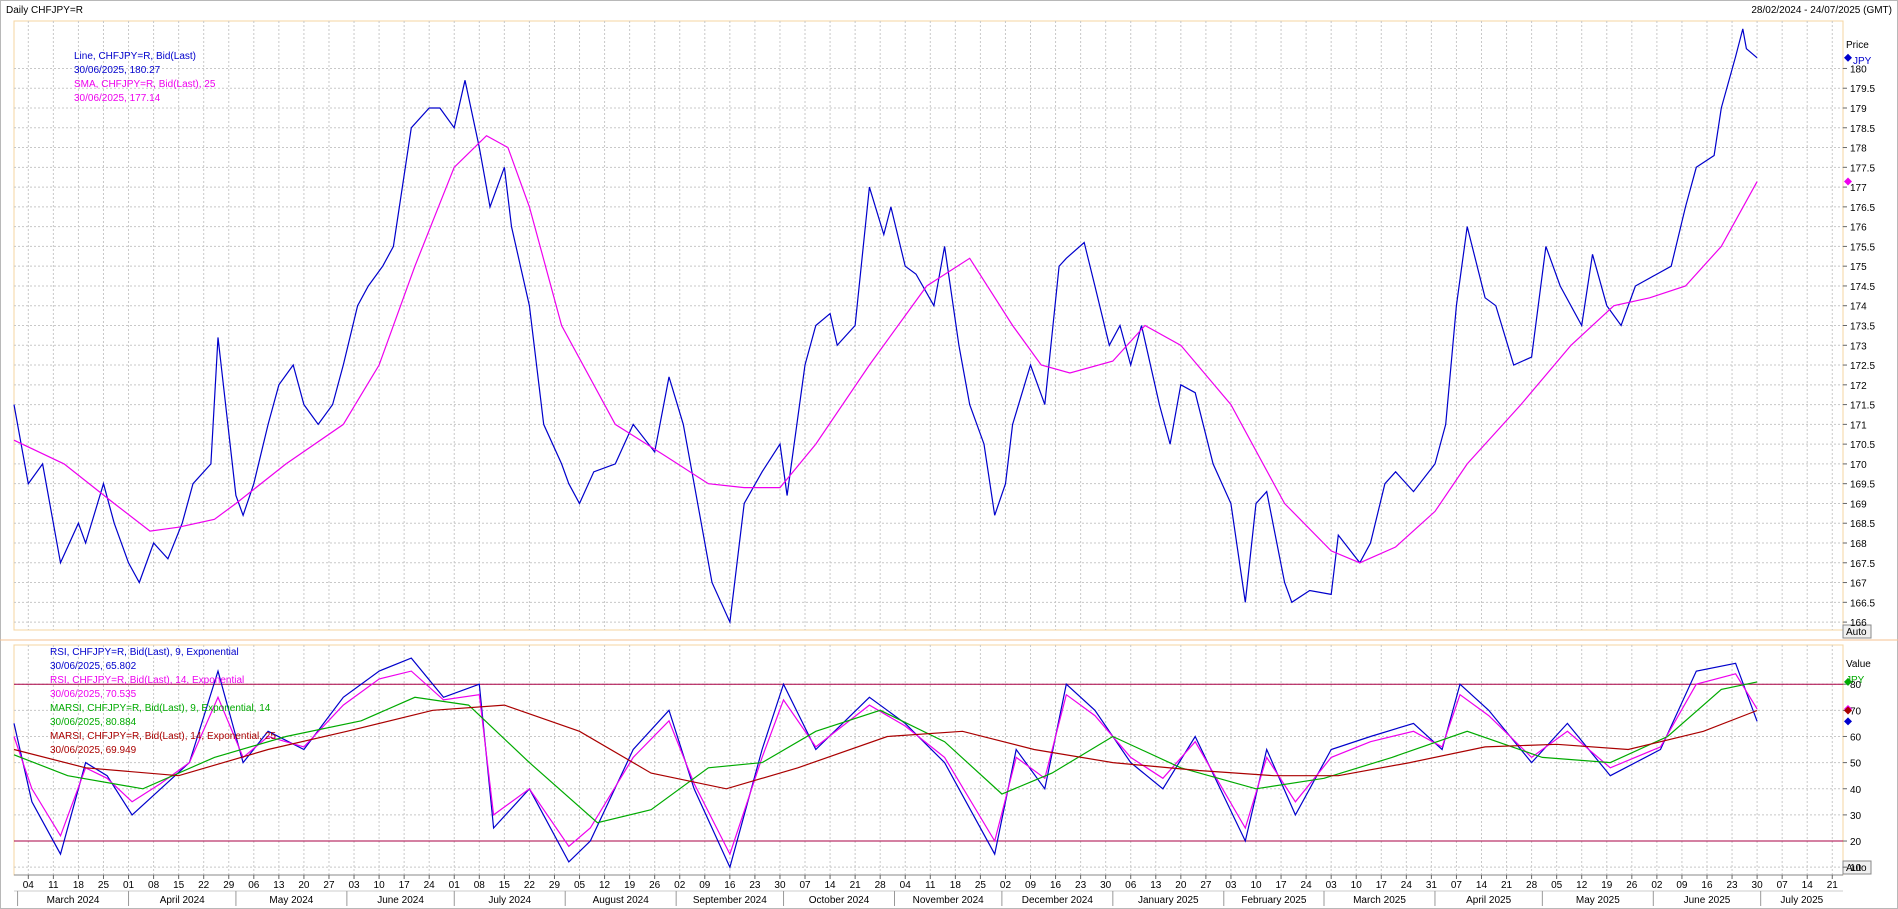  What do you see at coordinates (1379, 900) in the screenshot?
I see `month-label: March 2025` at bounding box center [1379, 900].